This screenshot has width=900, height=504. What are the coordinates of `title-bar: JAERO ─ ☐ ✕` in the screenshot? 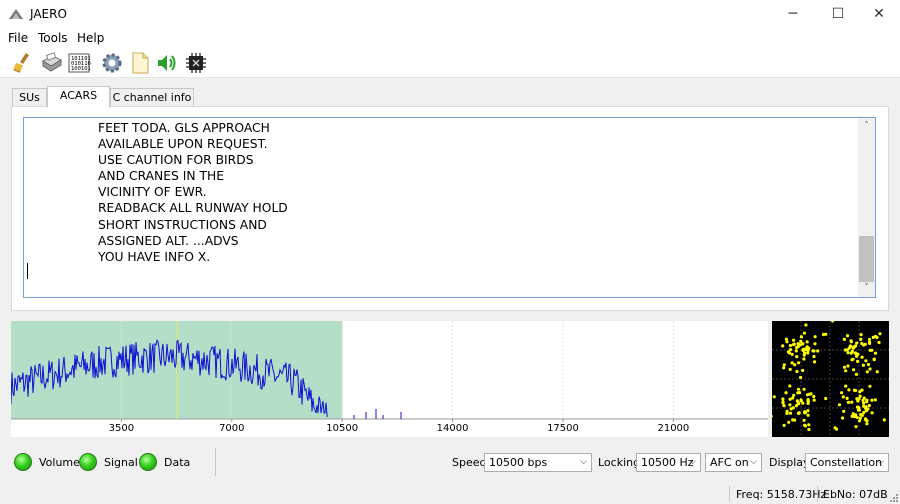 It's located at (450, 14).